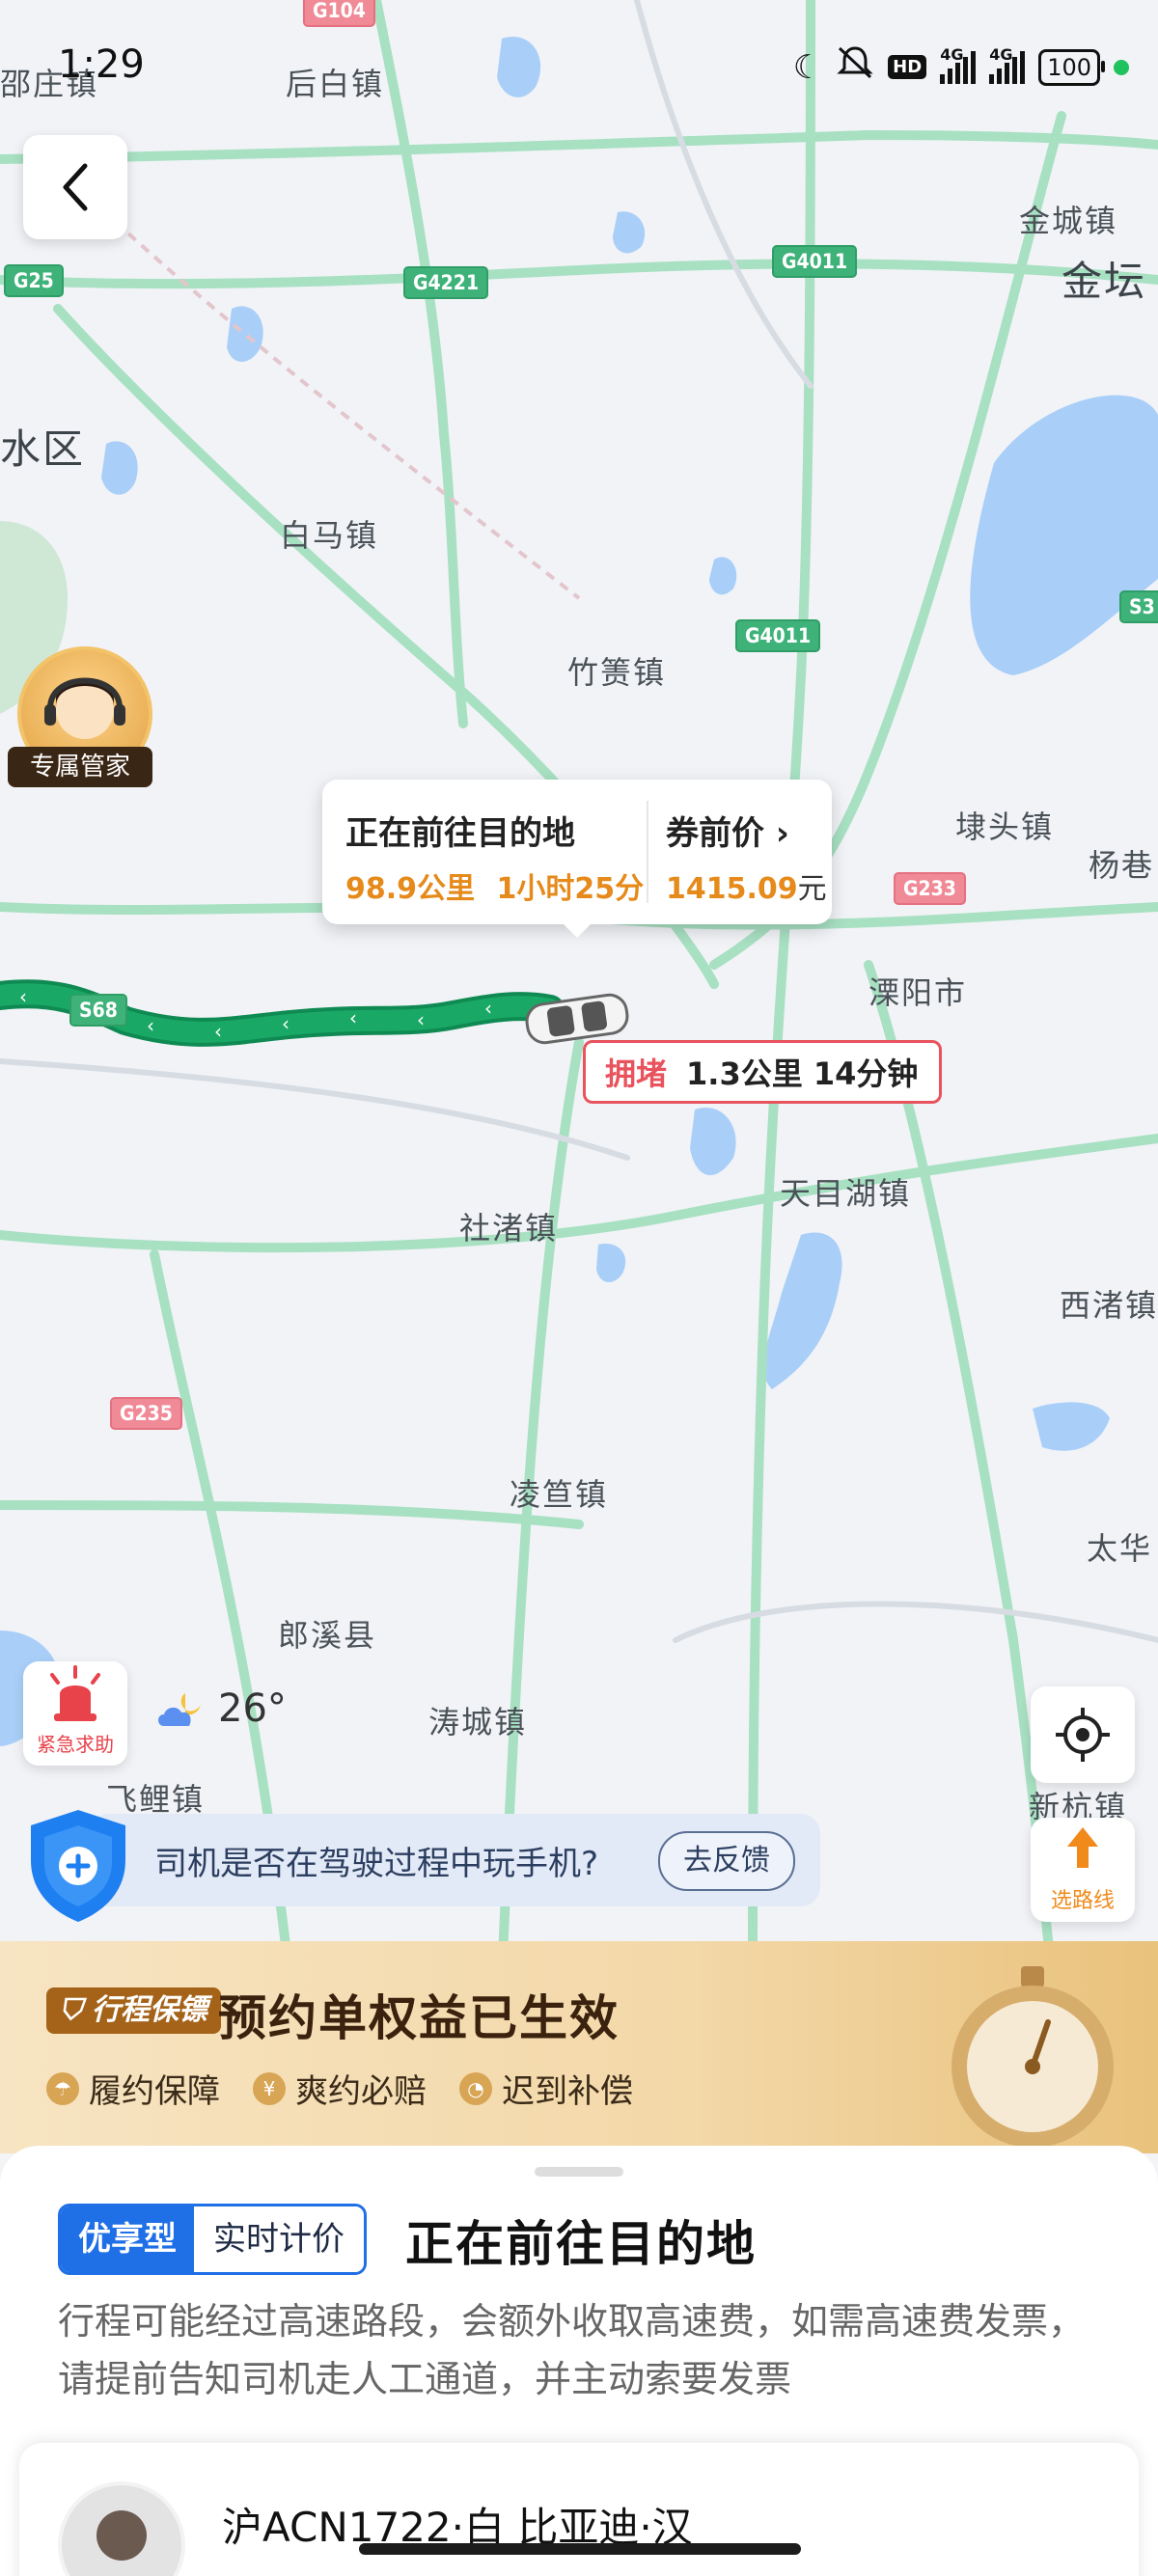  I want to click on crosshair-icon, so click(1083, 1735).